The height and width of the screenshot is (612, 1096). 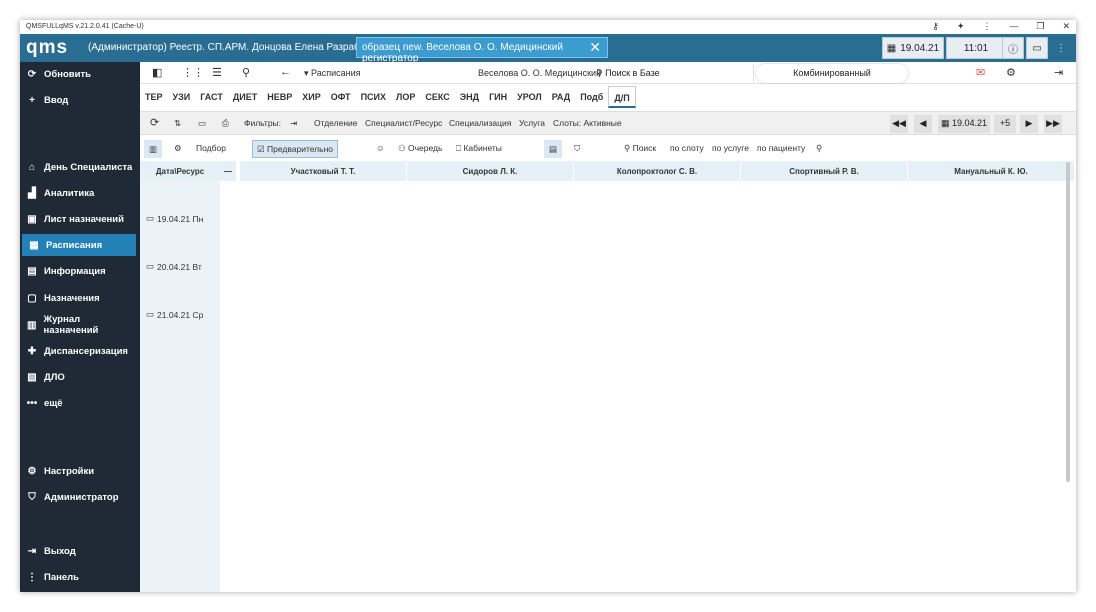 I want to click on combined-select: Комбинированный, so click(x=832, y=73).